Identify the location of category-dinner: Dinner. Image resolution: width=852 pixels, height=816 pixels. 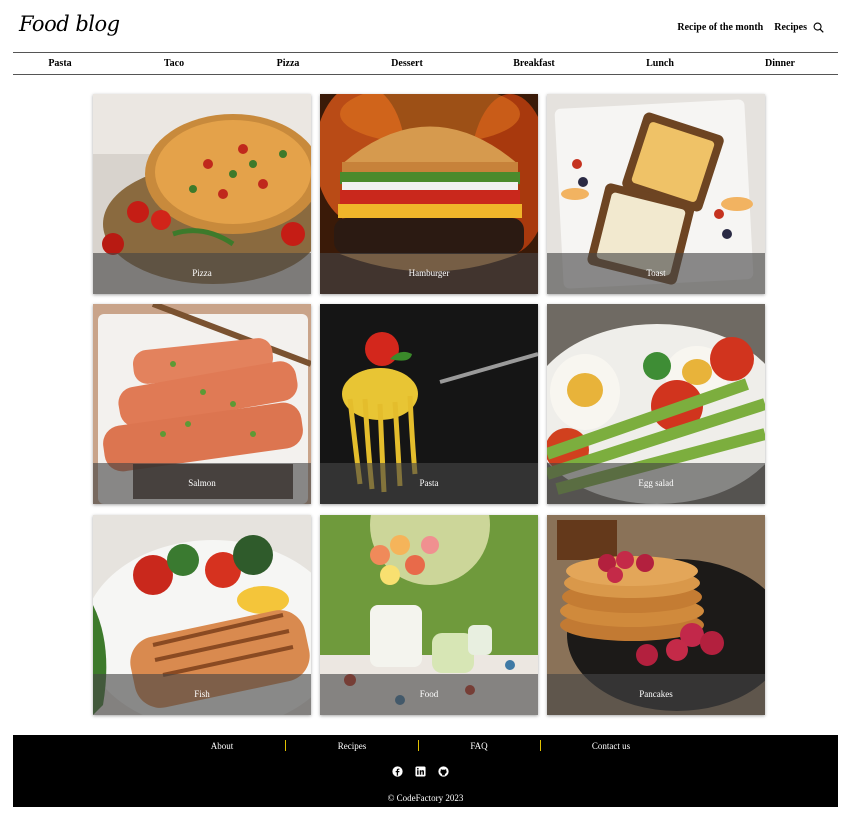
(780, 63).